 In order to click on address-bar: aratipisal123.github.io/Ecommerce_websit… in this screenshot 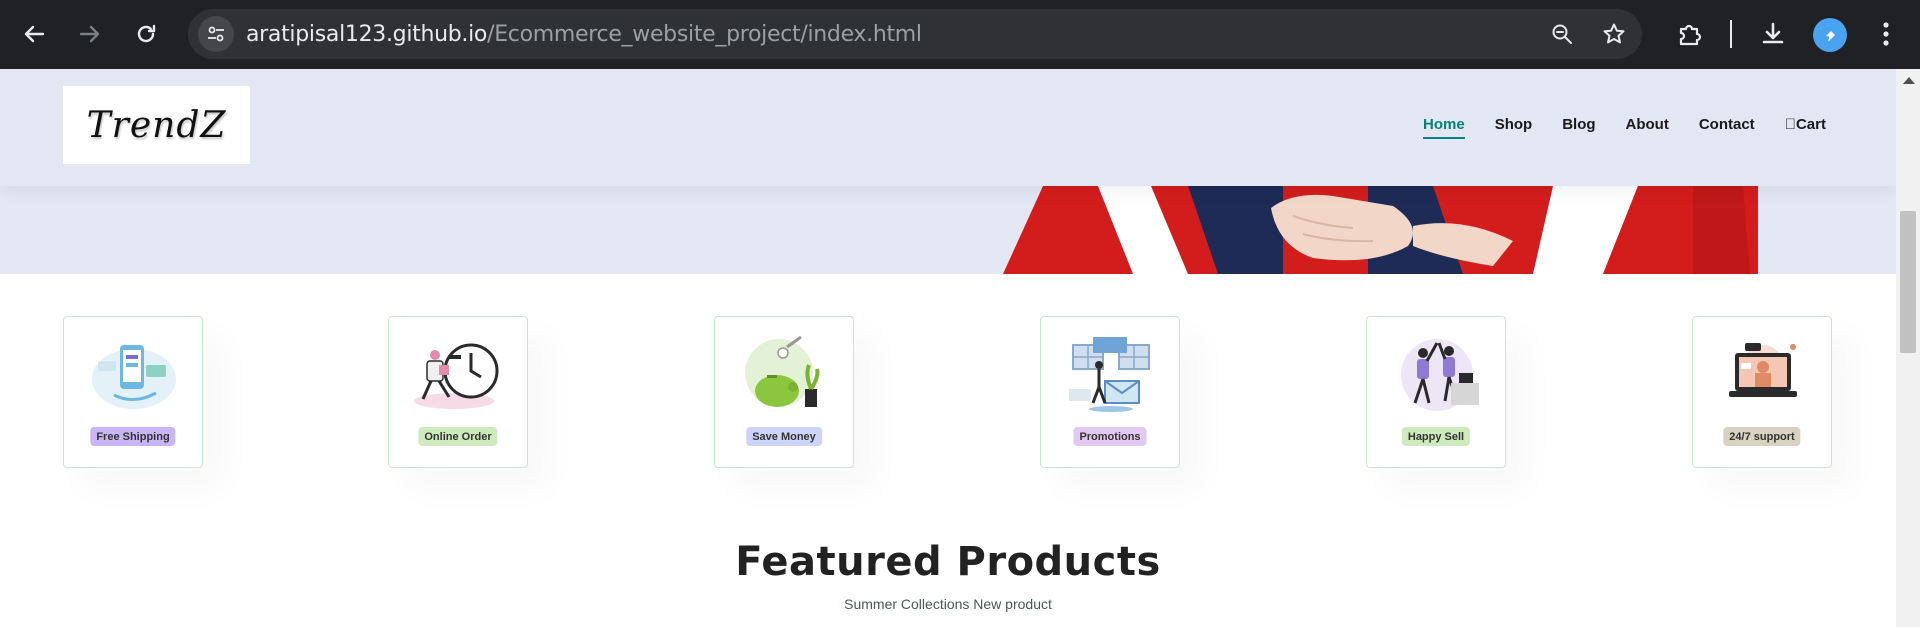, I will do `click(915, 34)`.